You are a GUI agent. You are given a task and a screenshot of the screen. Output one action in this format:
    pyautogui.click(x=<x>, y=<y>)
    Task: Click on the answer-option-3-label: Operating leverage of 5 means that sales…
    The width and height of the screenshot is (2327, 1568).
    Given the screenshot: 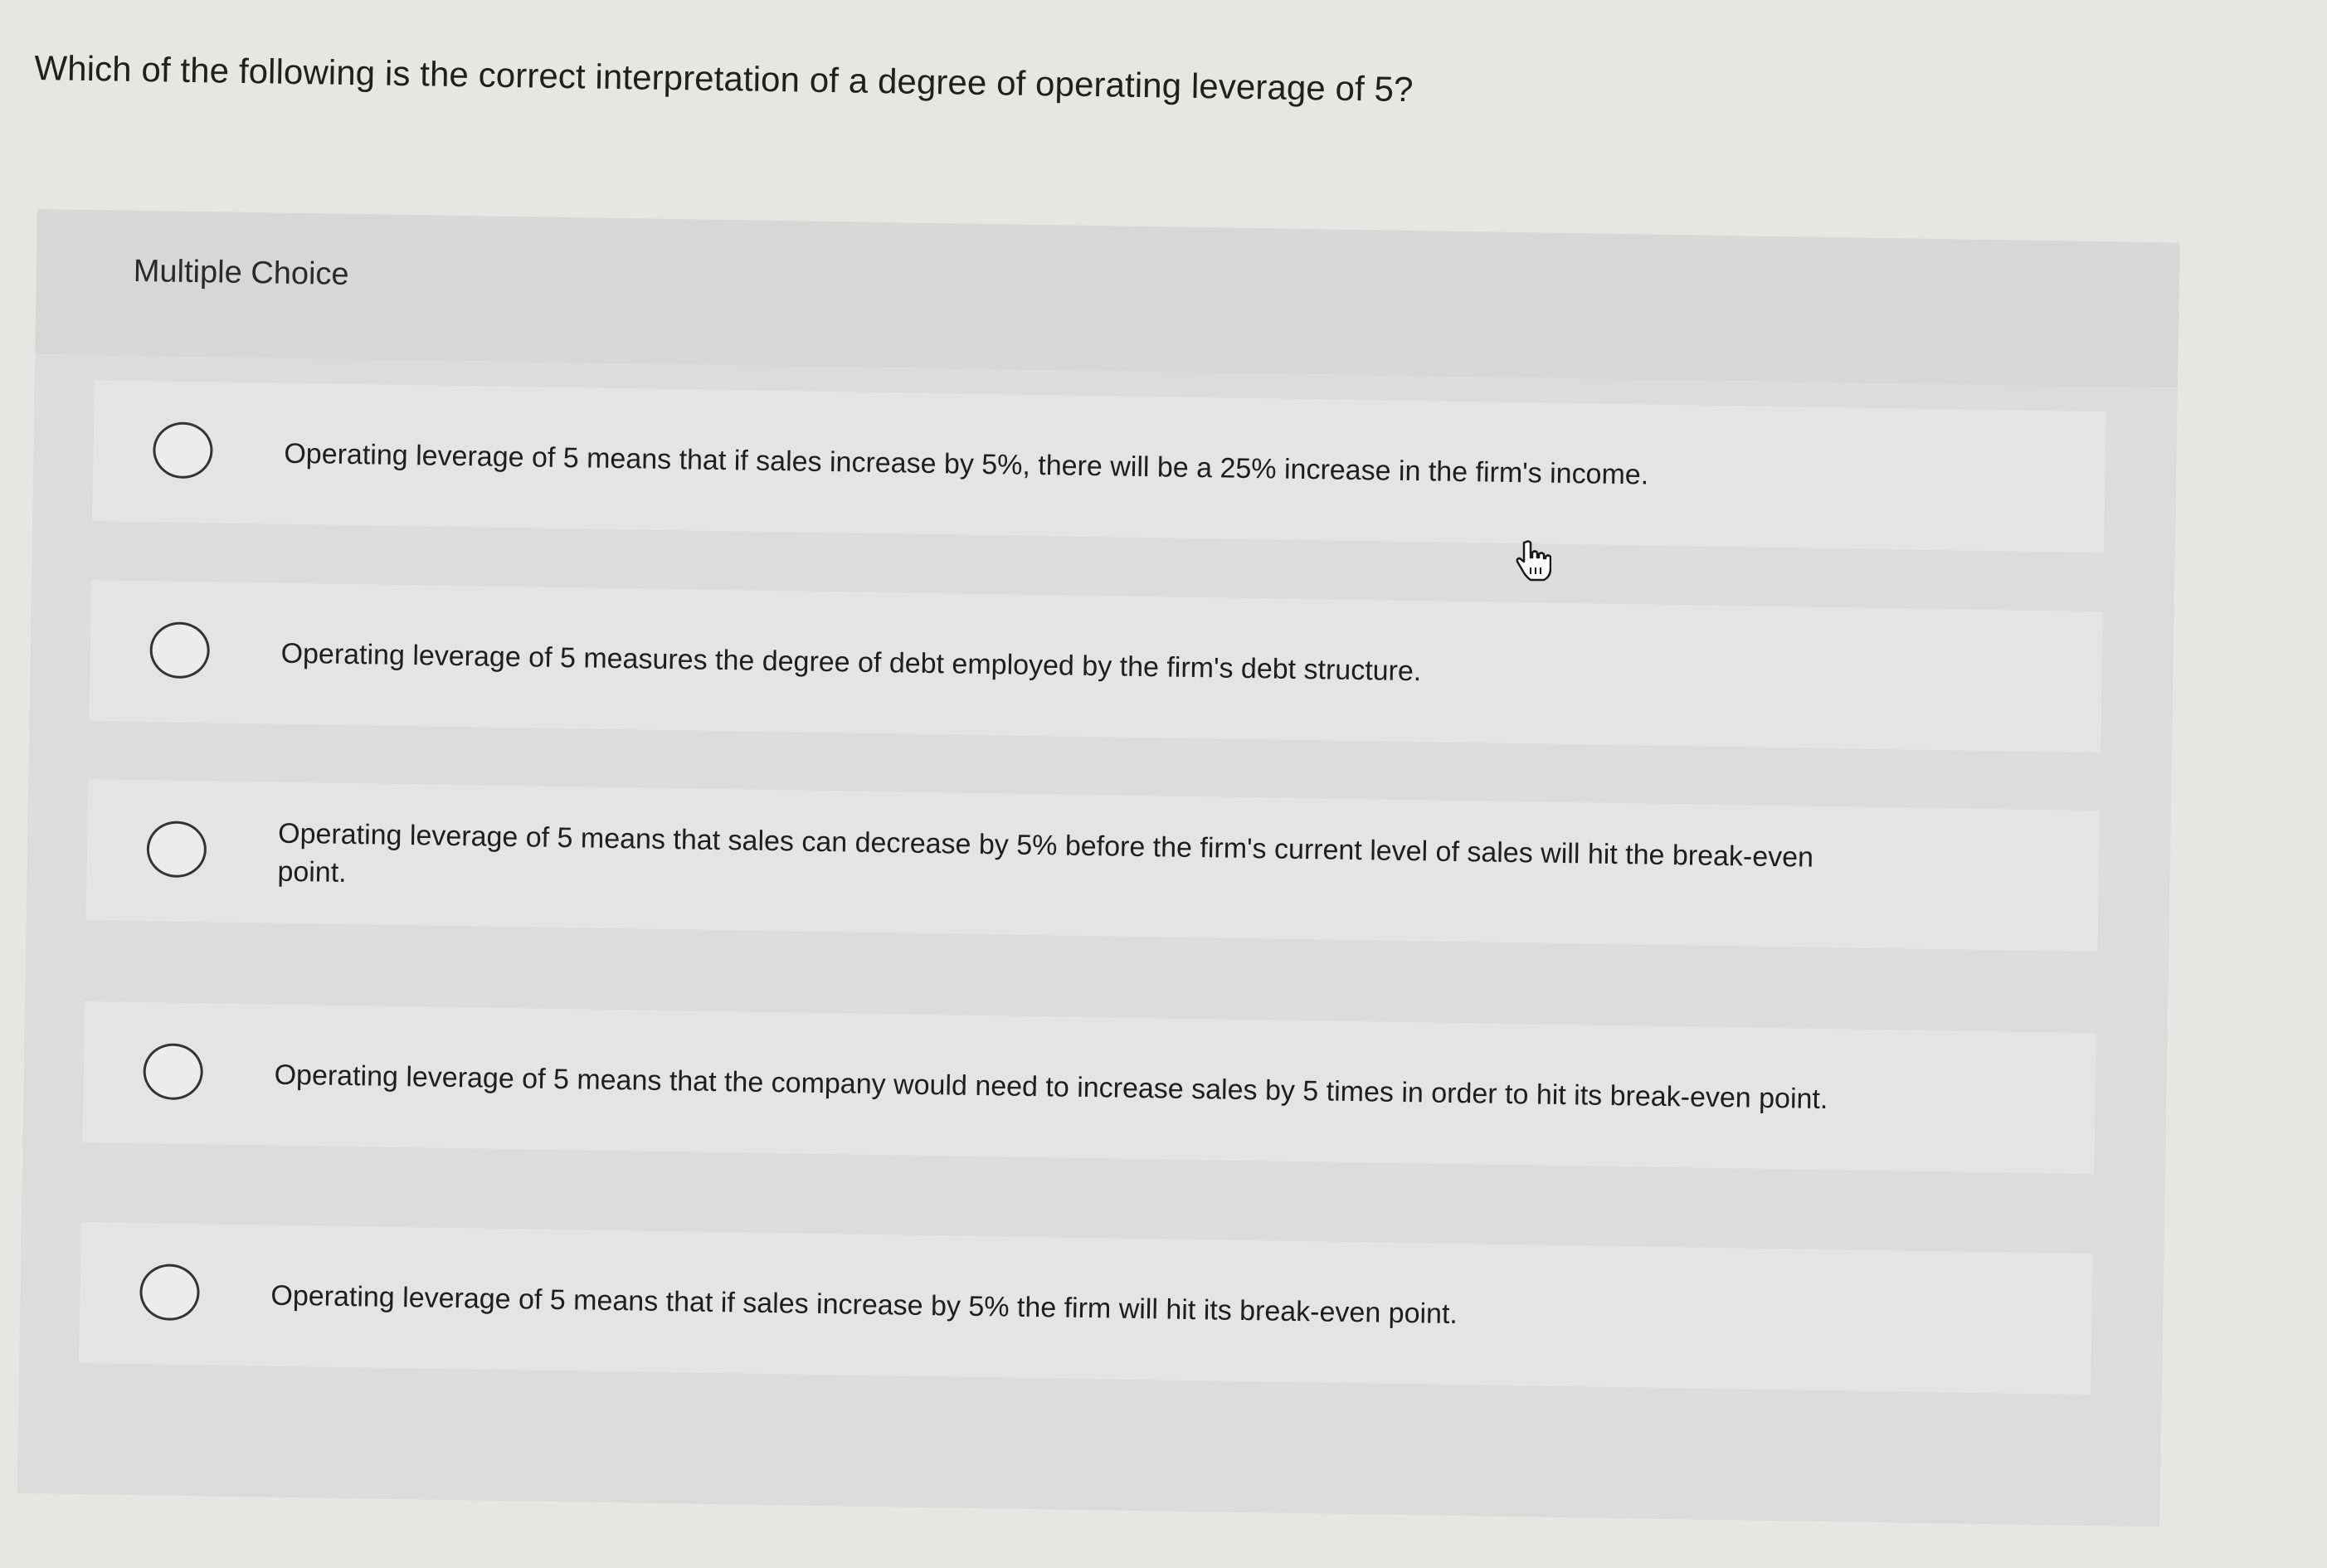 What is the action you would take?
    pyautogui.click(x=1045, y=853)
    